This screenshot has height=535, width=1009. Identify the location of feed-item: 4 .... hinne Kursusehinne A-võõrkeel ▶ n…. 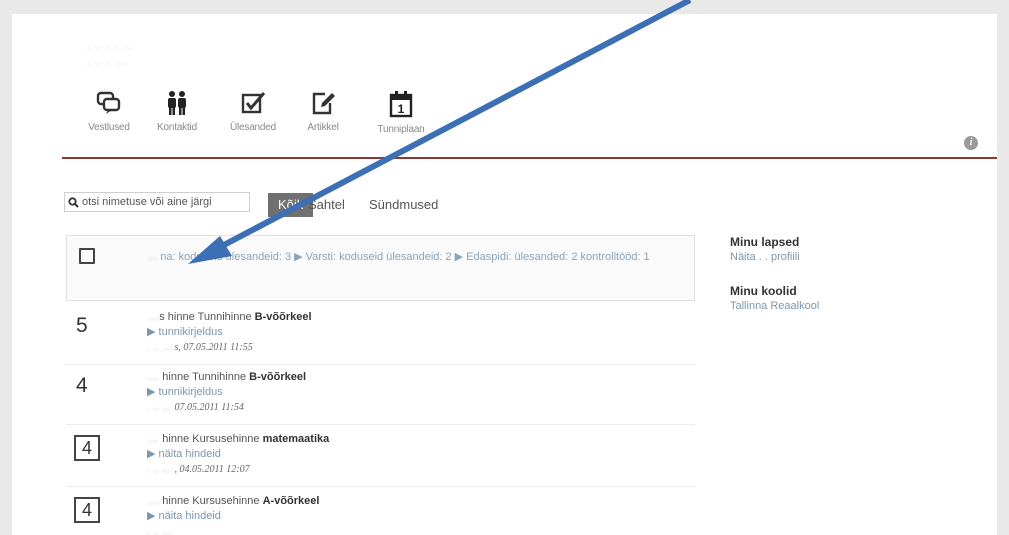
(380, 512).